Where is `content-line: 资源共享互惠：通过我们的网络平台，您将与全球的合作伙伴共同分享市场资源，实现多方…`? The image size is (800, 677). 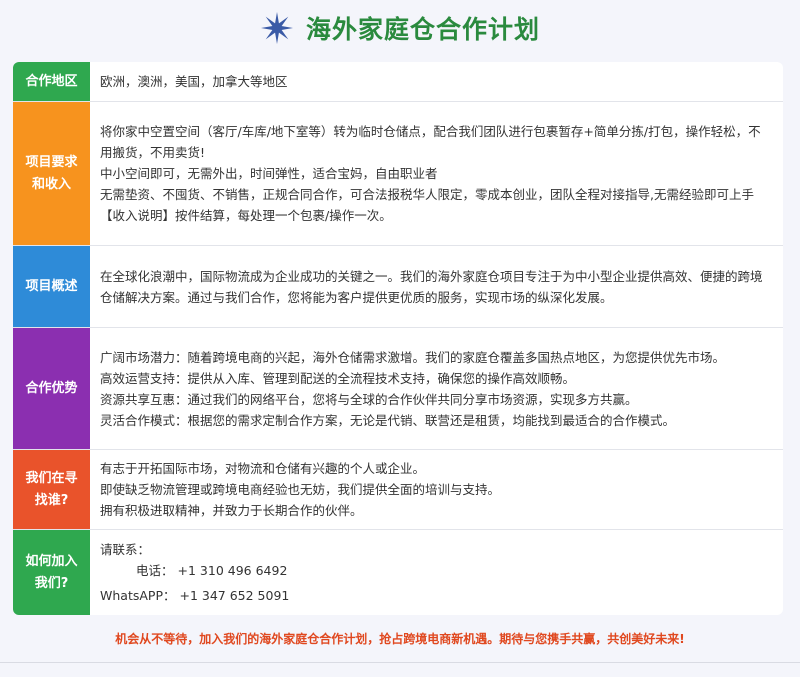
content-line: 资源共享互惠：通过我们的网络平台，您将与全球的合作伙伴共同分享市场资源，实现多方… is located at coordinates (369, 399).